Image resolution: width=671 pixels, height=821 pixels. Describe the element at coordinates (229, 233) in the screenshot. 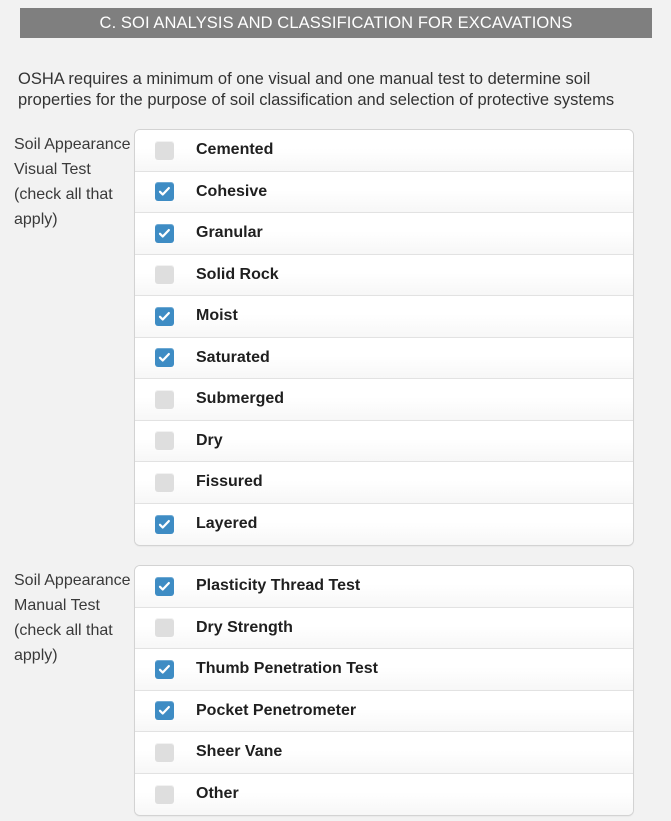

I see `checkbox-label: Granular` at that location.